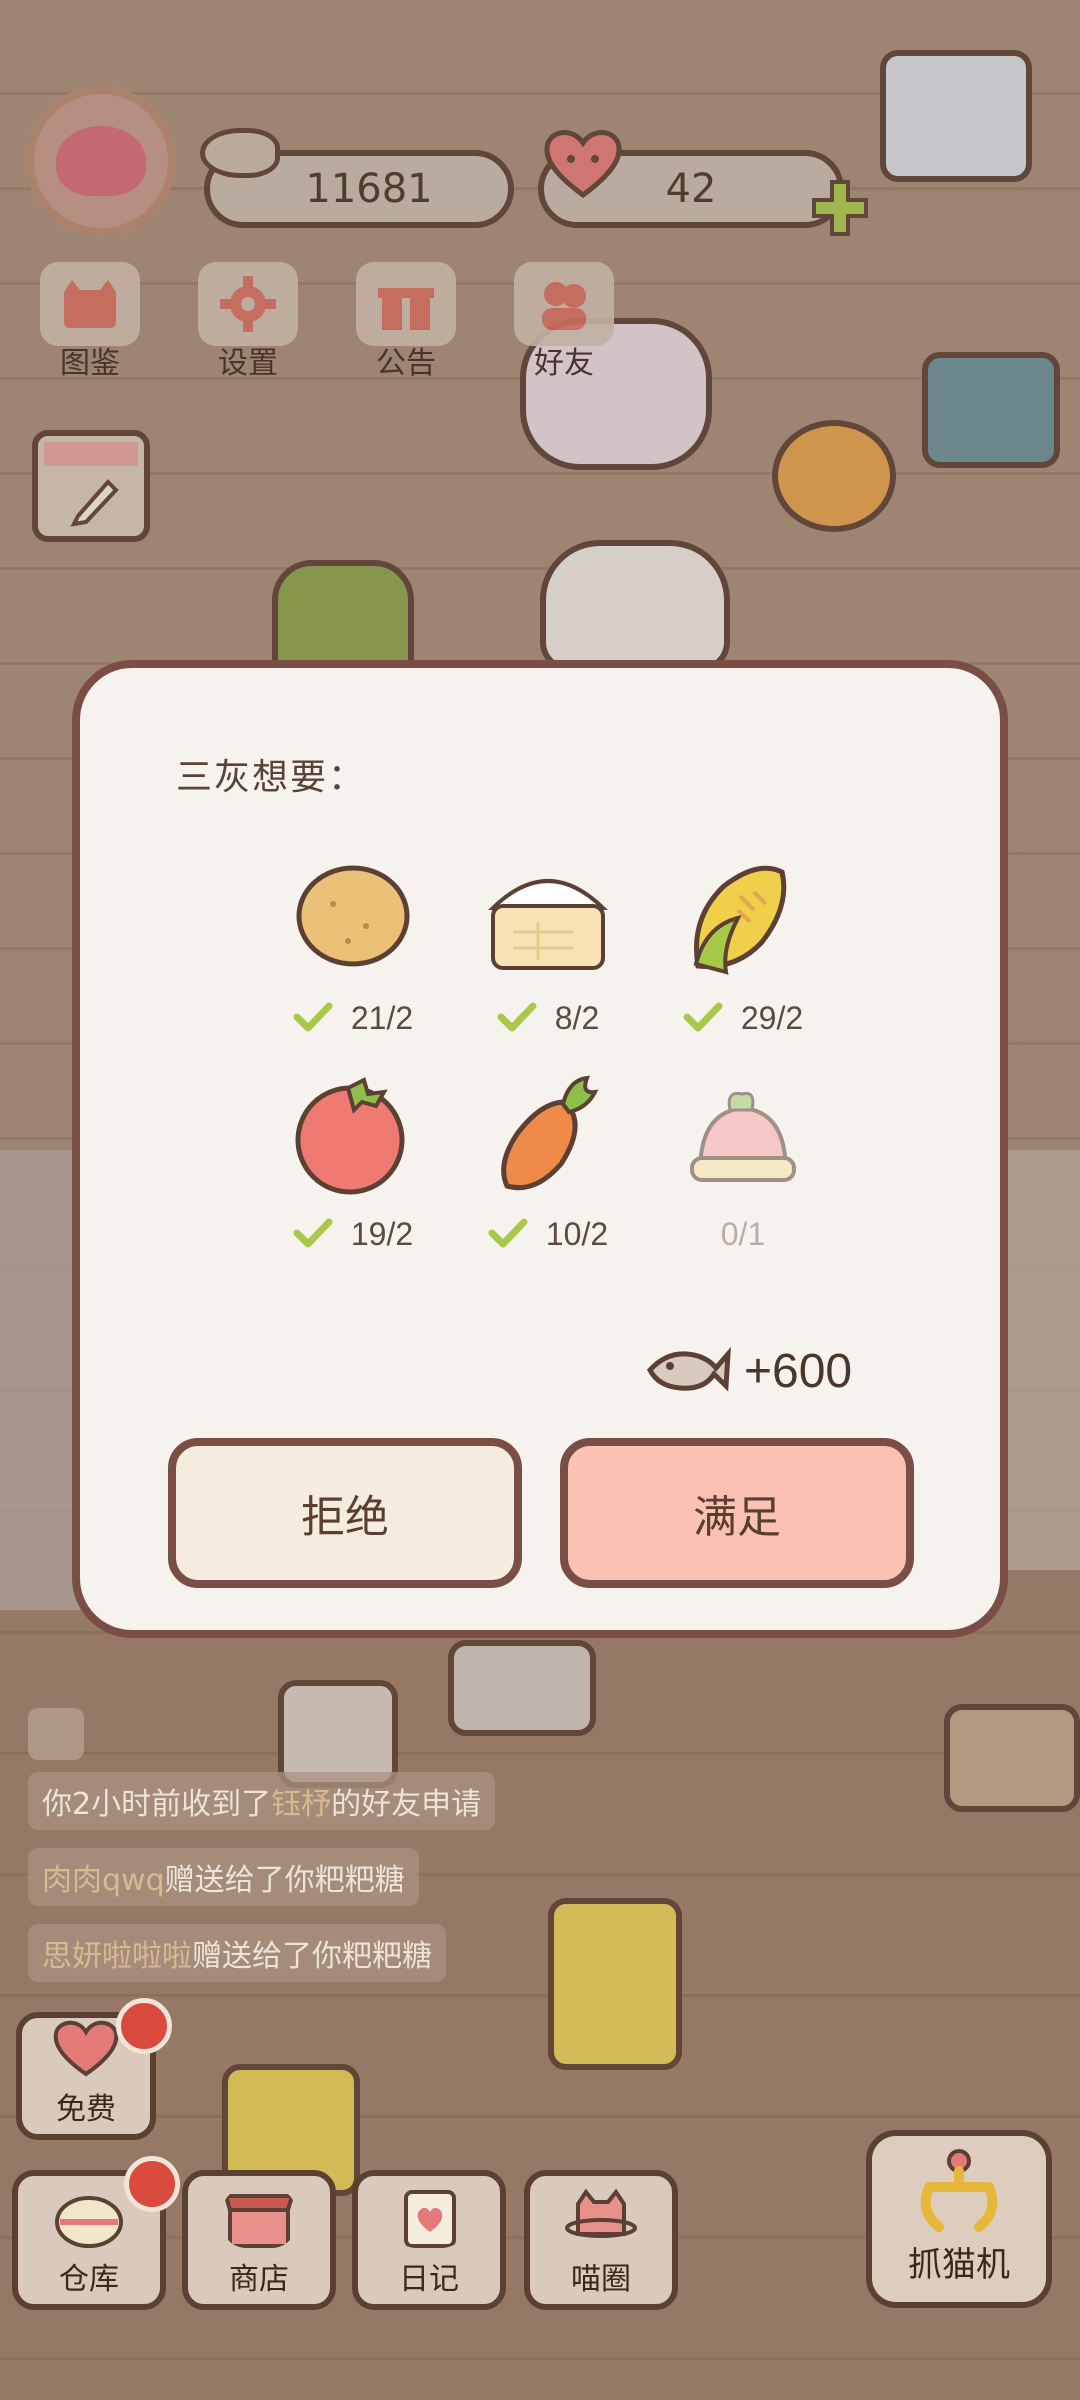 This screenshot has height=2400, width=1080. I want to click on claw-icon, so click(959, 2190).